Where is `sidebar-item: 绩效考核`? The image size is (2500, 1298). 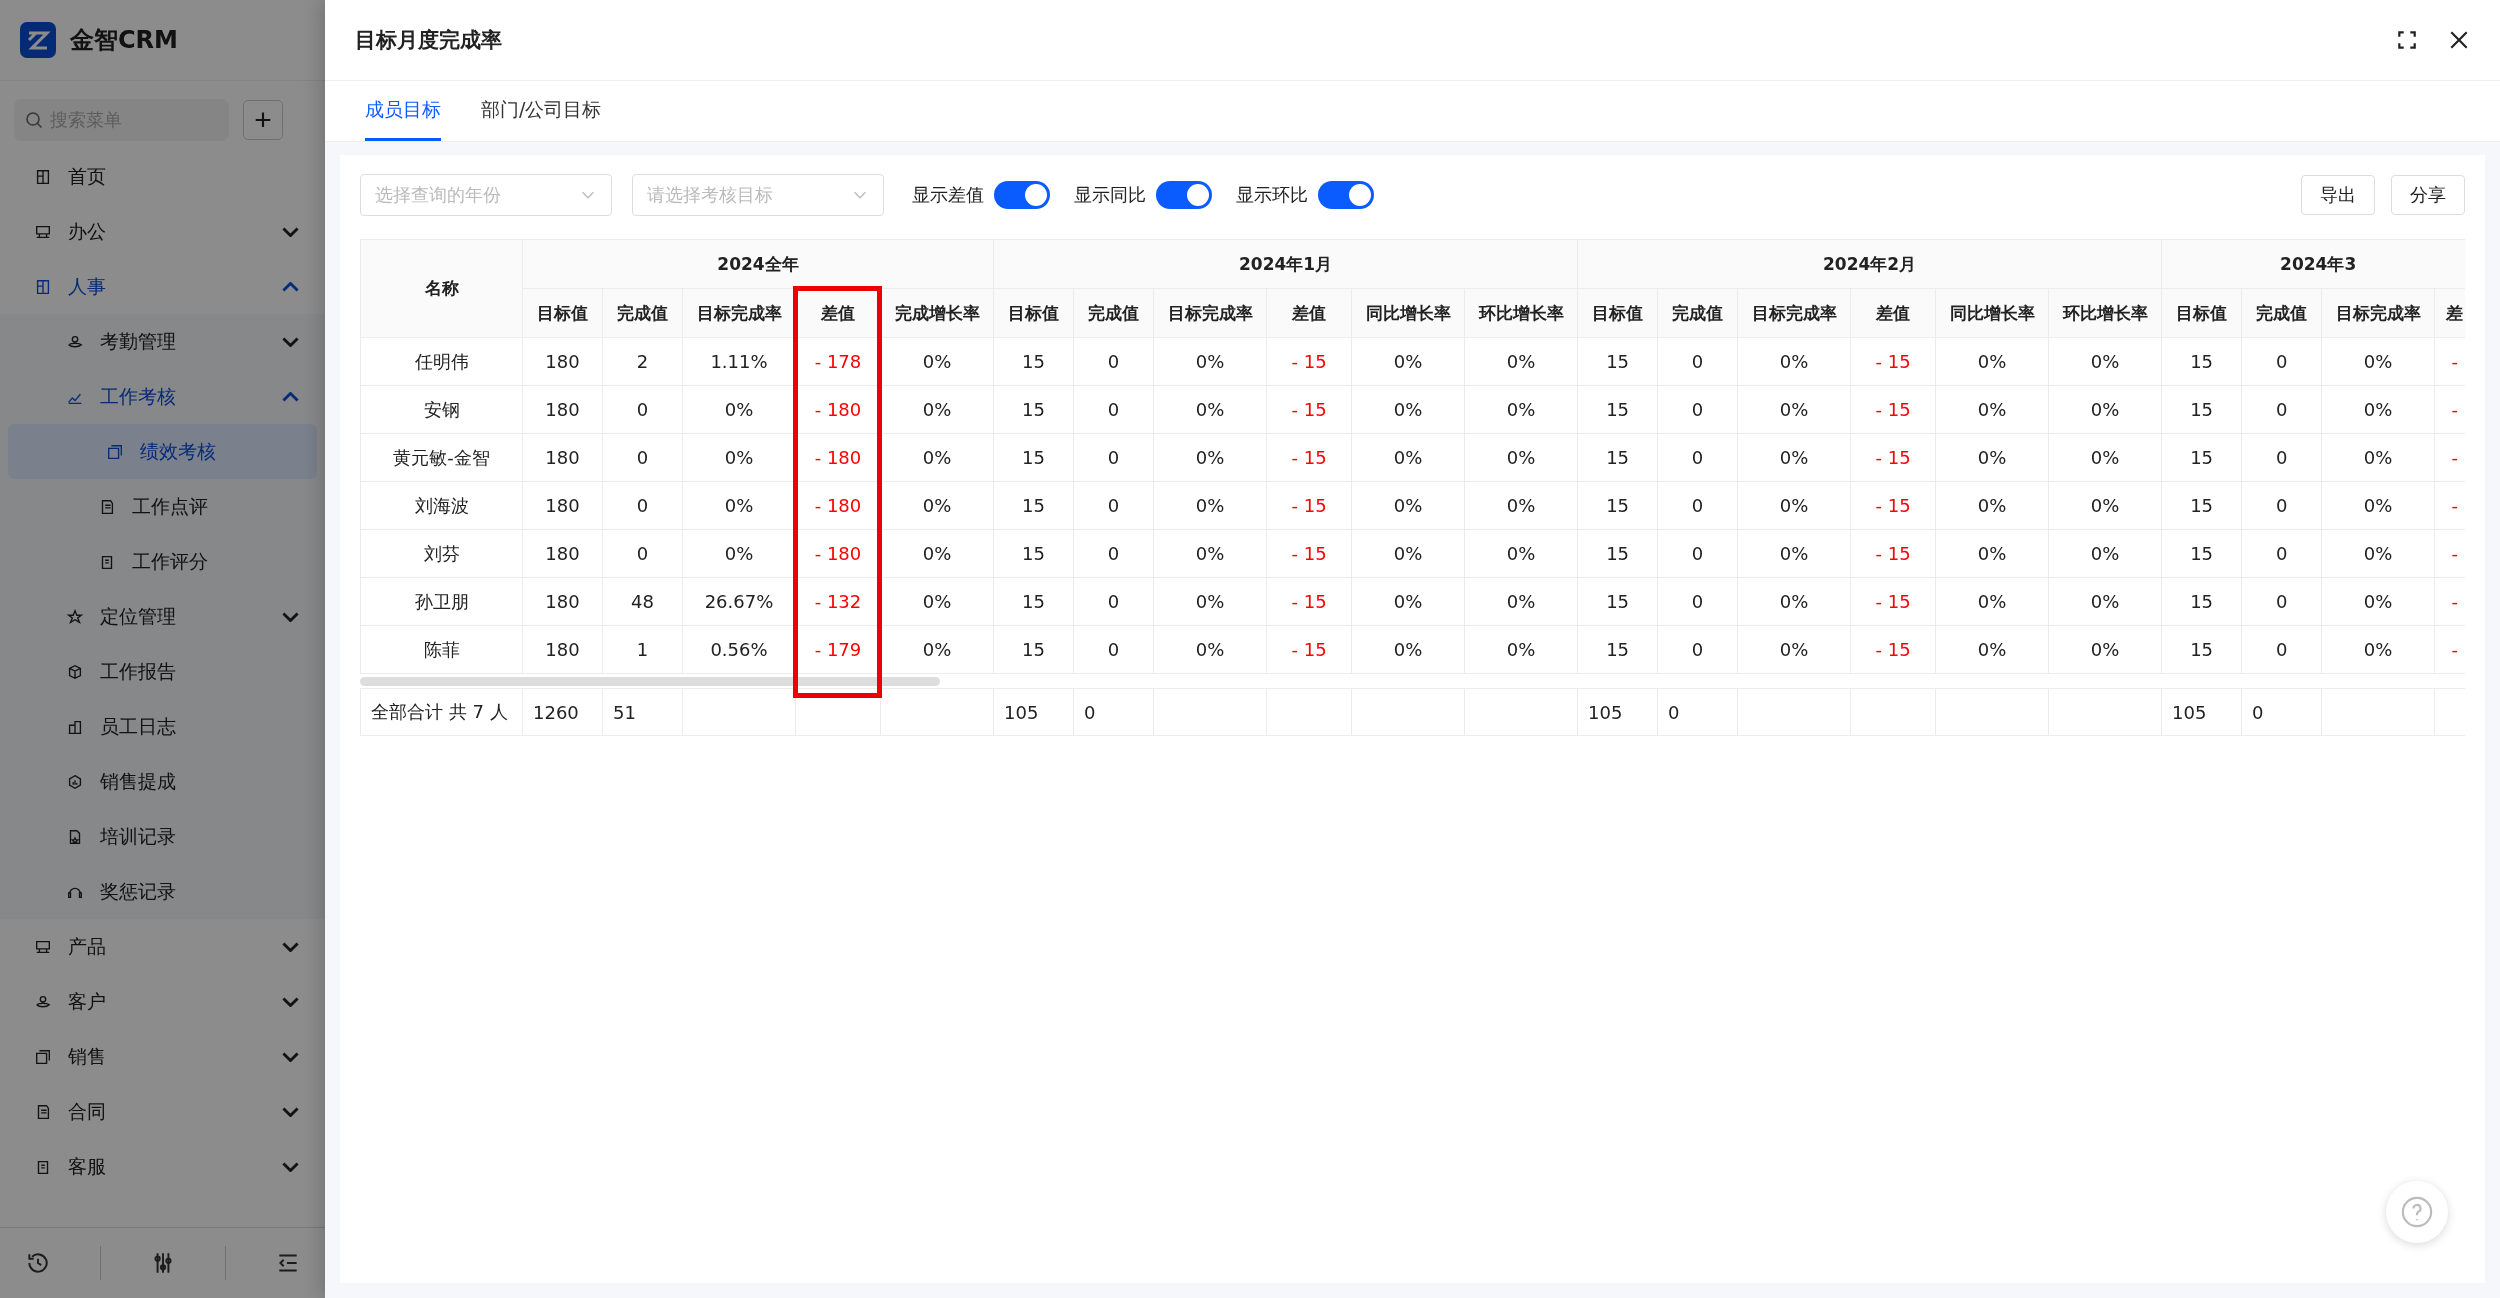
sidebar-item: 绩效考核 is located at coordinates (162, 451).